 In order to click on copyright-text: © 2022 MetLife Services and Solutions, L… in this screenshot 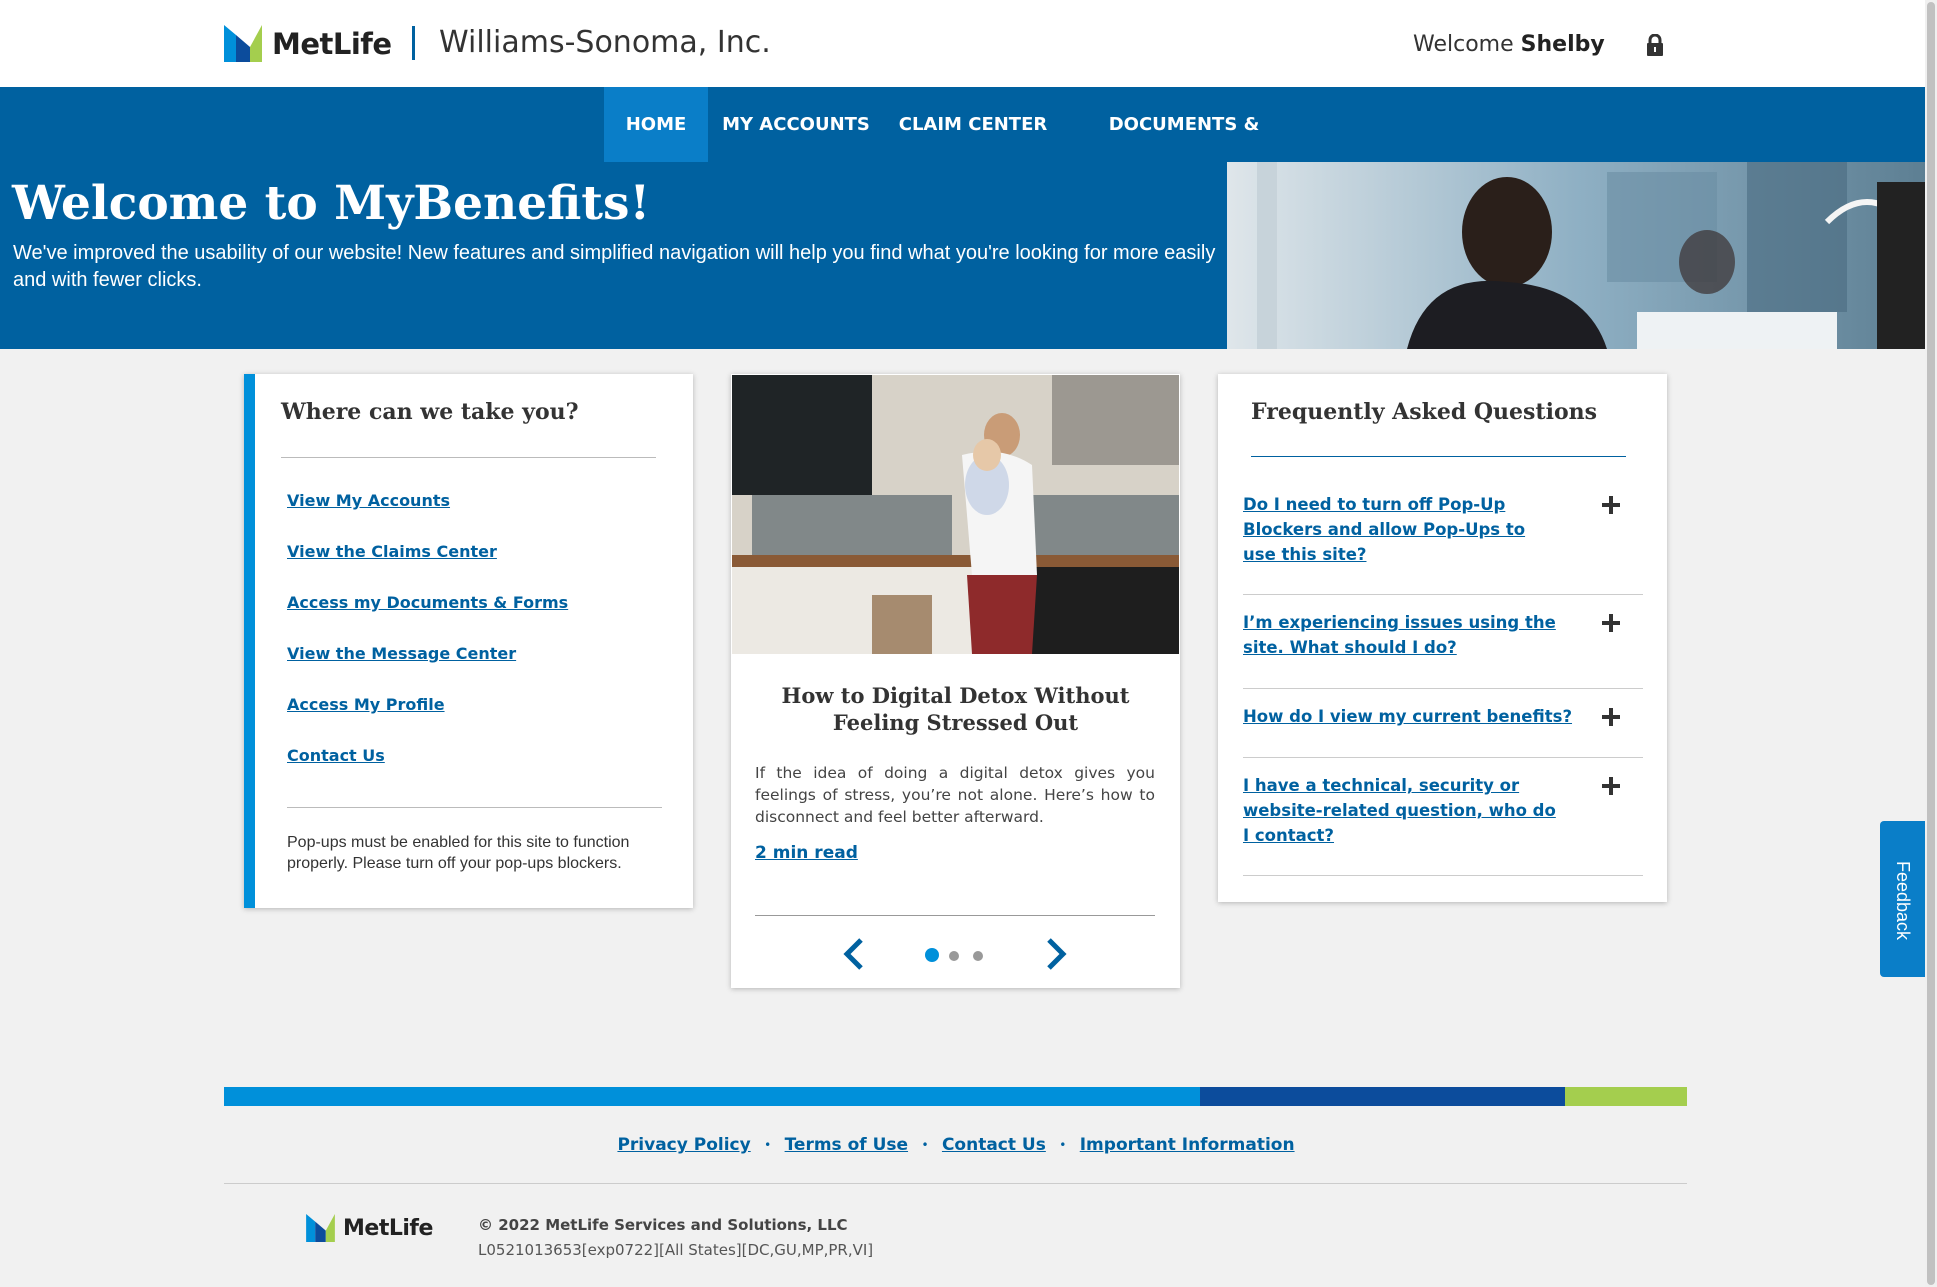, I will do `click(663, 1225)`.